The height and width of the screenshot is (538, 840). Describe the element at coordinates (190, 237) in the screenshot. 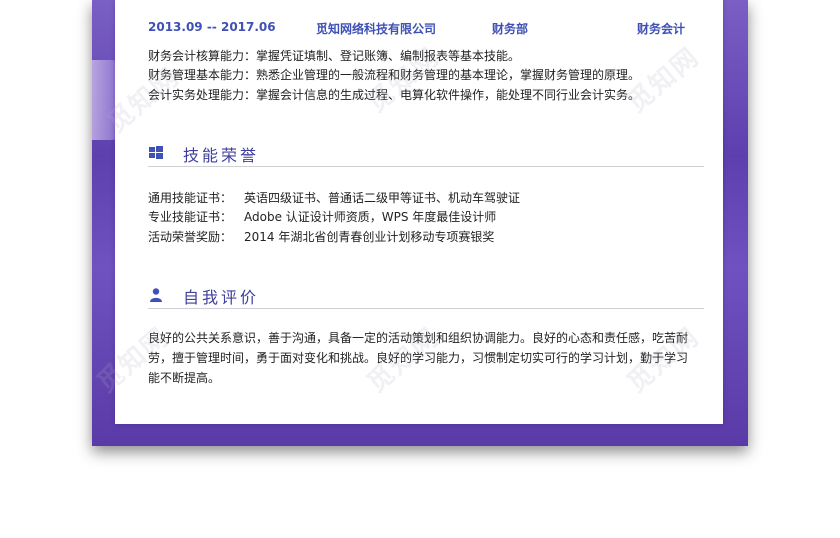

I see `skill-label: 活动荣誉奖励：` at that location.